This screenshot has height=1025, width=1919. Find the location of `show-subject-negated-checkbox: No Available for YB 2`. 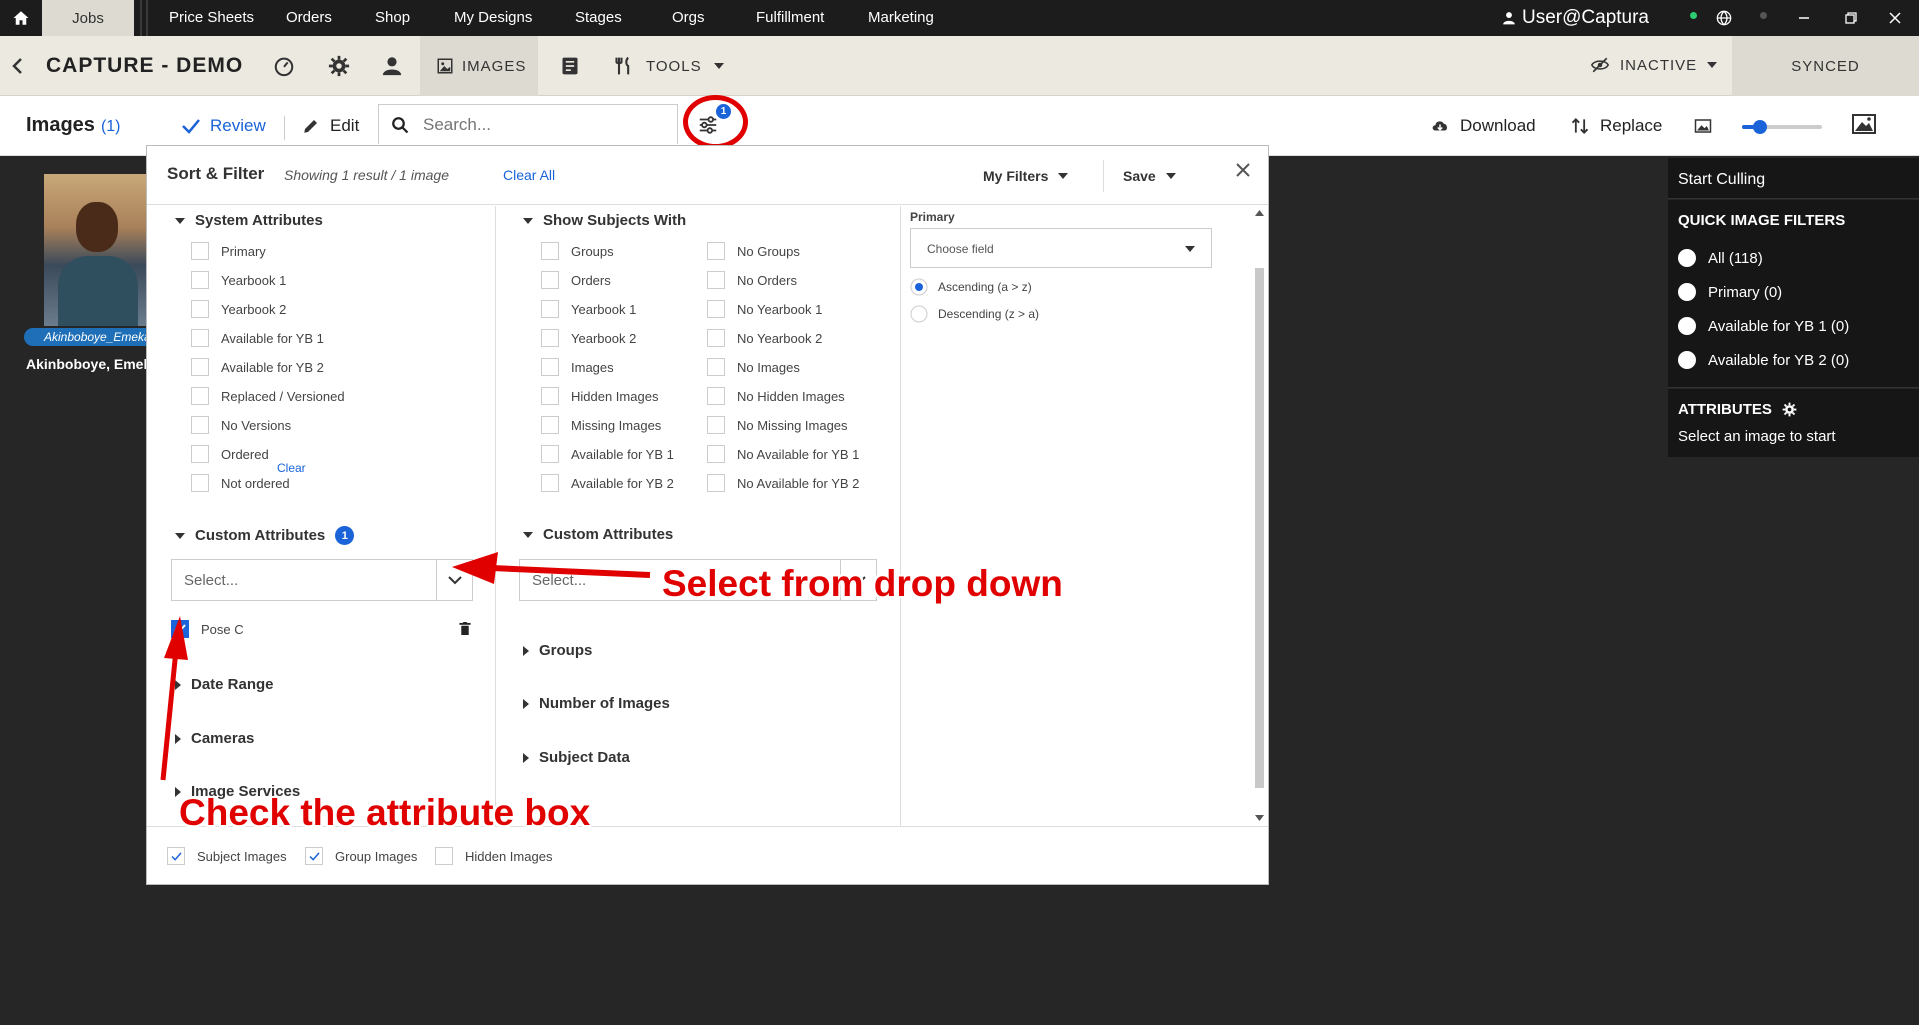

show-subject-negated-checkbox: No Available for YB 2 is located at coordinates (783, 483).